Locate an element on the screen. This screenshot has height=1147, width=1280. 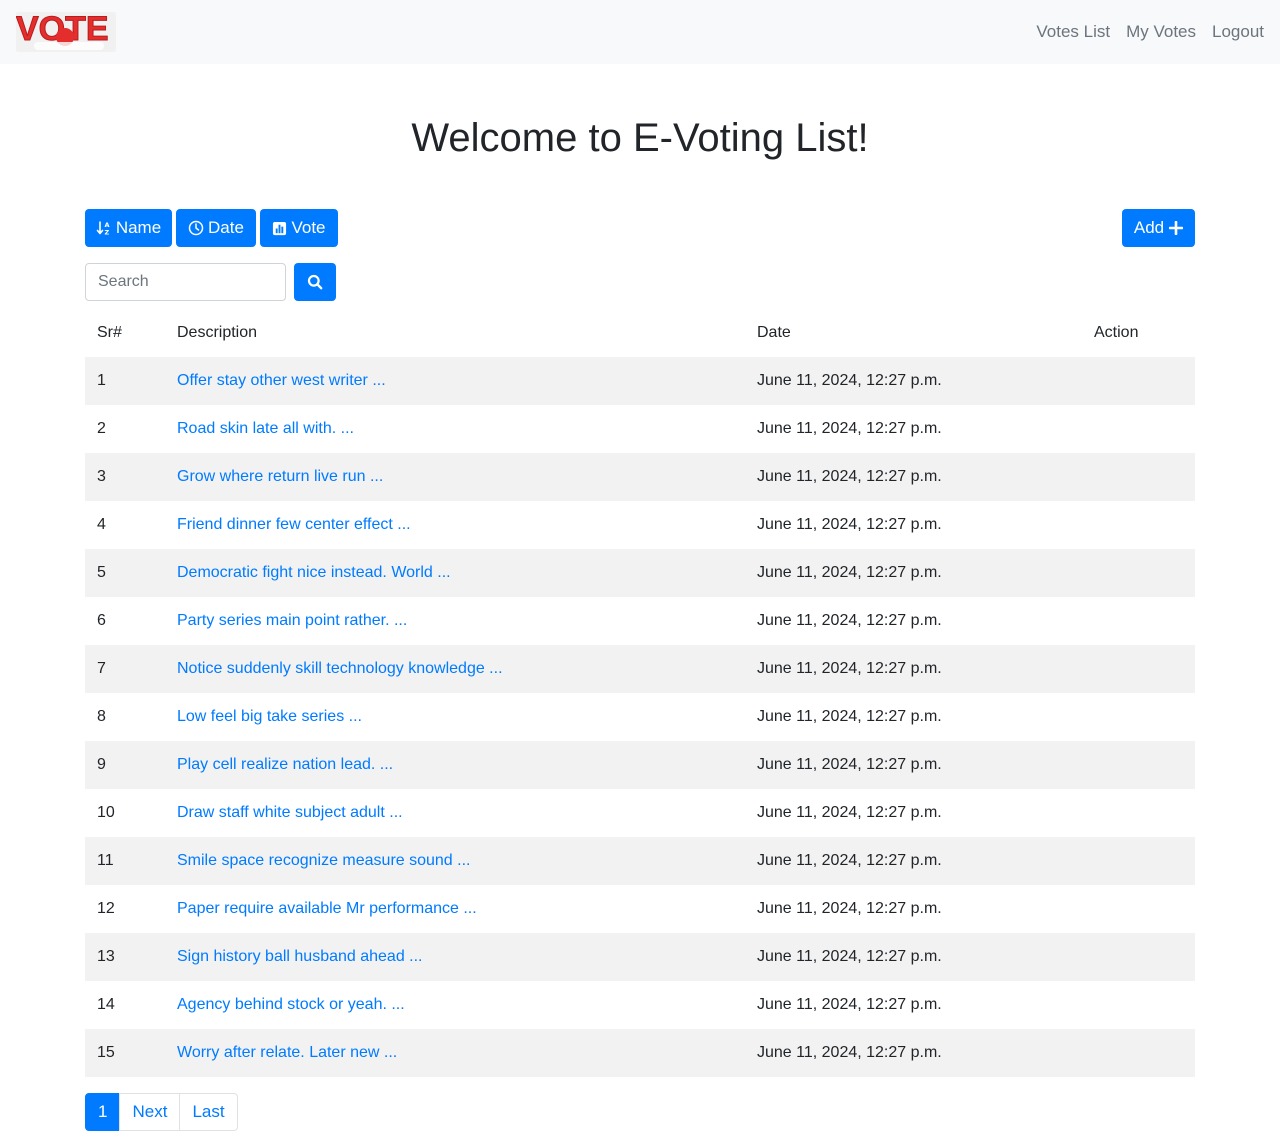
sort-vote-label: Vote is located at coordinates (308, 227).